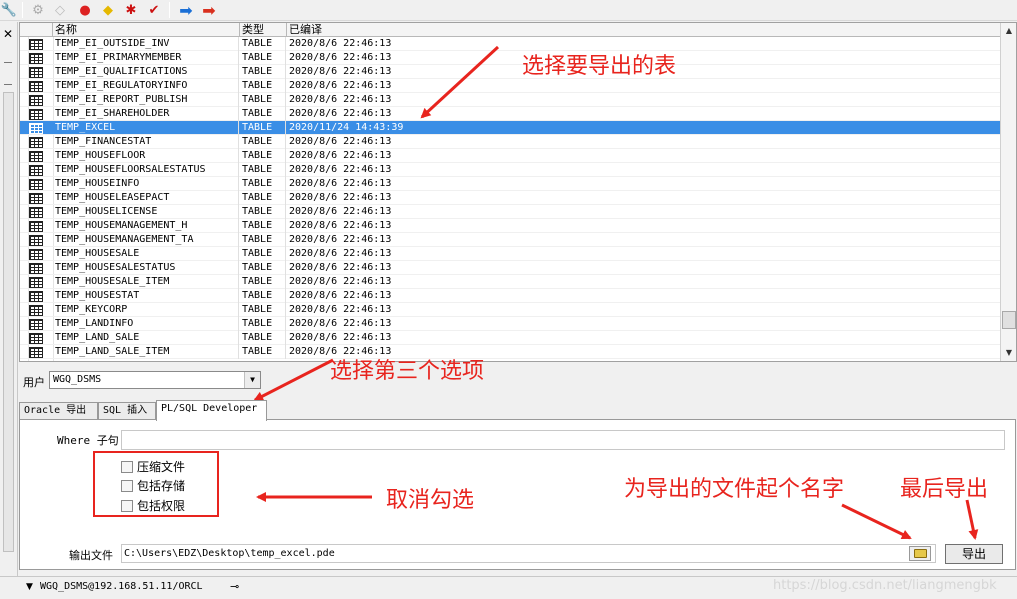 The height and width of the screenshot is (599, 1017). What do you see at coordinates (510, 310) in the screenshot?
I see `table-row: TEMP_KEYCORP TABLE 2020/8/6 22:46:13` at bounding box center [510, 310].